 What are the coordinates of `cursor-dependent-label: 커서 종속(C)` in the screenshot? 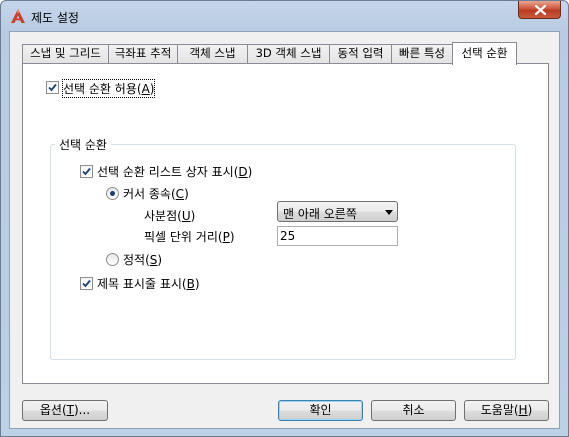 It's located at (156, 193).